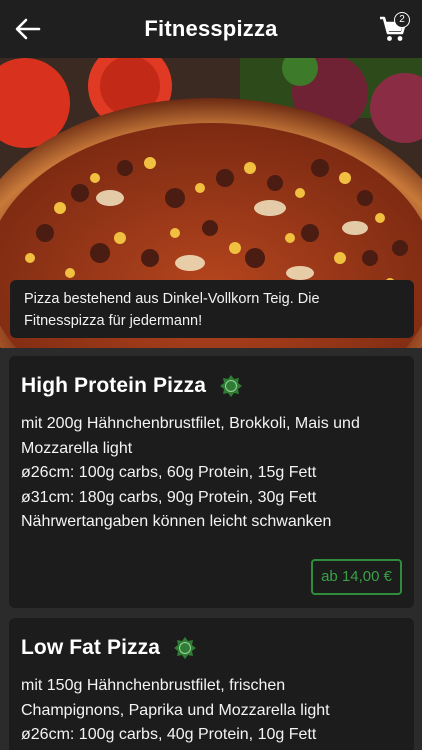  I want to click on app-bar: Fitnesspizza 2, so click(211, 29).